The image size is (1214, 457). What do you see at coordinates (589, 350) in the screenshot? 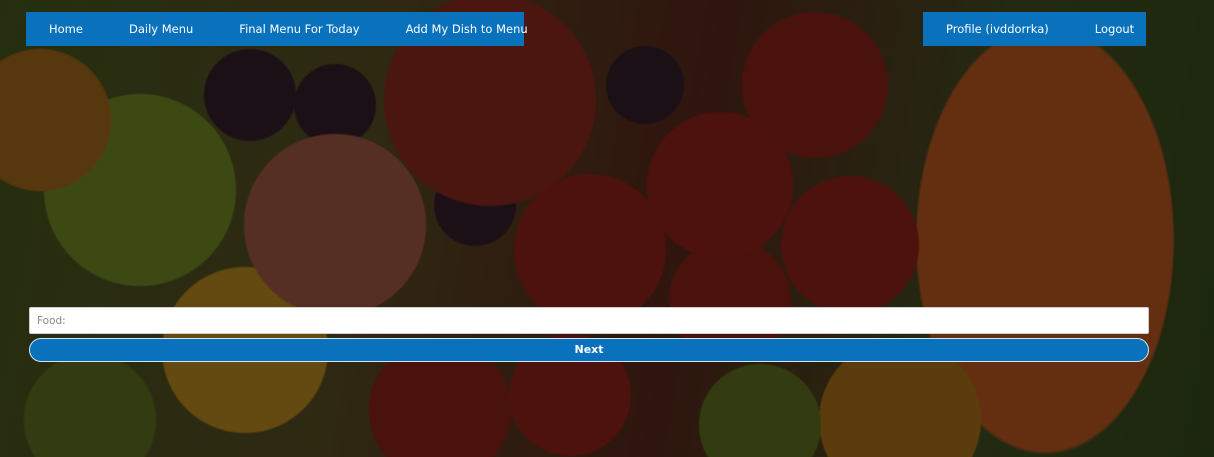
I see `next-button: Next` at bounding box center [589, 350].